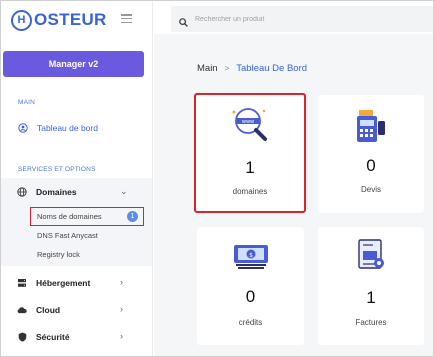 The image size is (434, 357). I want to click on card-factures: 1 Factures, so click(371, 286).